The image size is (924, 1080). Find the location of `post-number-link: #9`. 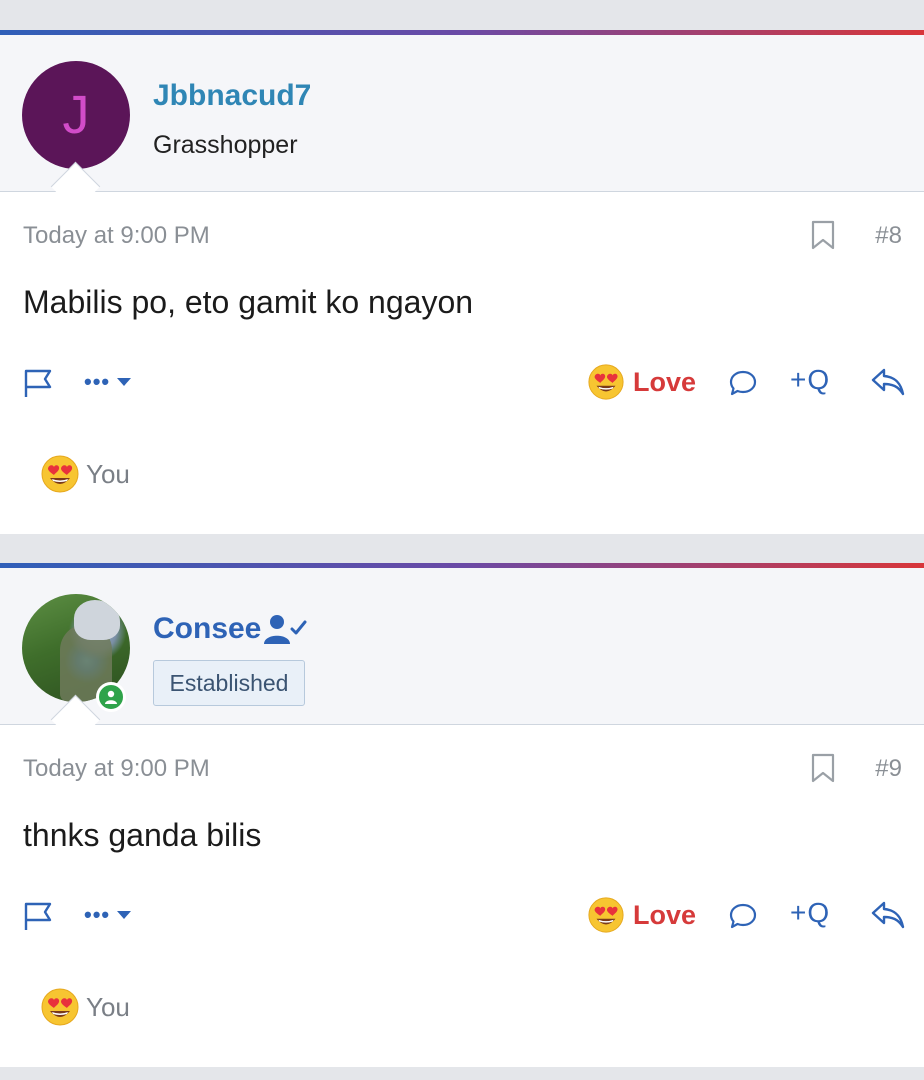

post-number-link: #9 is located at coordinates (888, 769).